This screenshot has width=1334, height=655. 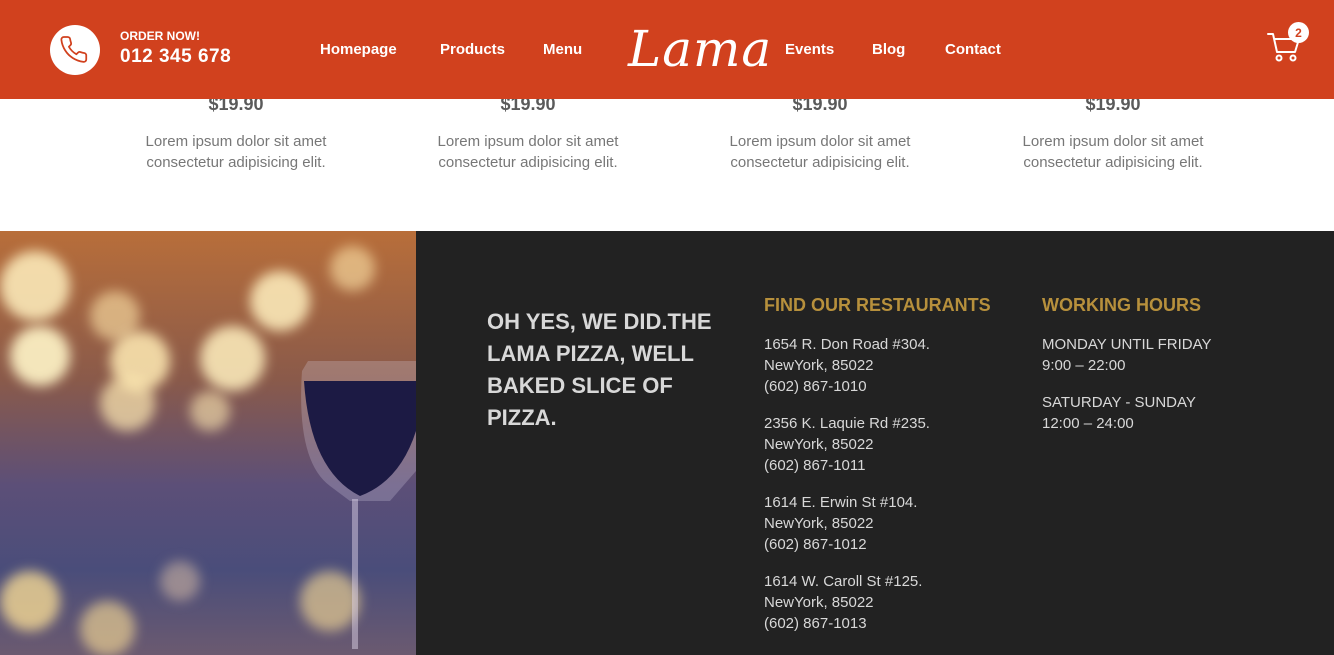 I want to click on phone-icon, so click(x=75, y=50).